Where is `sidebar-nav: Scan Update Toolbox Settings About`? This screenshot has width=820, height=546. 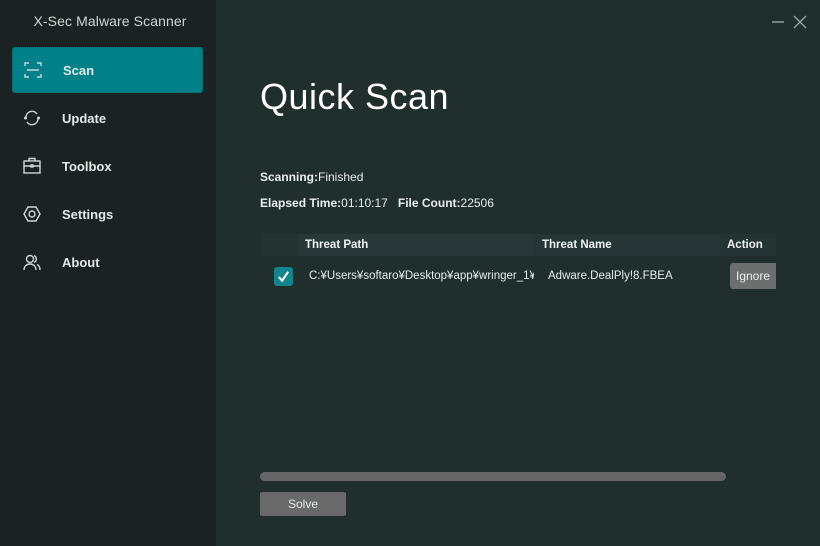 sidebar-nav: Scan Update Toolbox Settings About is located at coordinates (107, 167).